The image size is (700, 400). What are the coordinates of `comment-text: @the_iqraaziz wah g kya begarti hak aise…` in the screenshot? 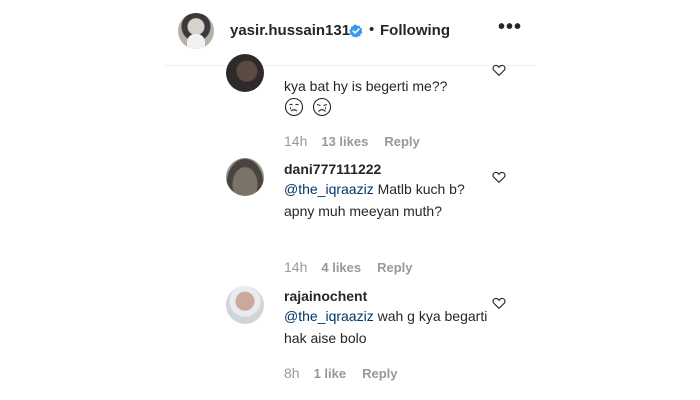 It's located at (386, 327).